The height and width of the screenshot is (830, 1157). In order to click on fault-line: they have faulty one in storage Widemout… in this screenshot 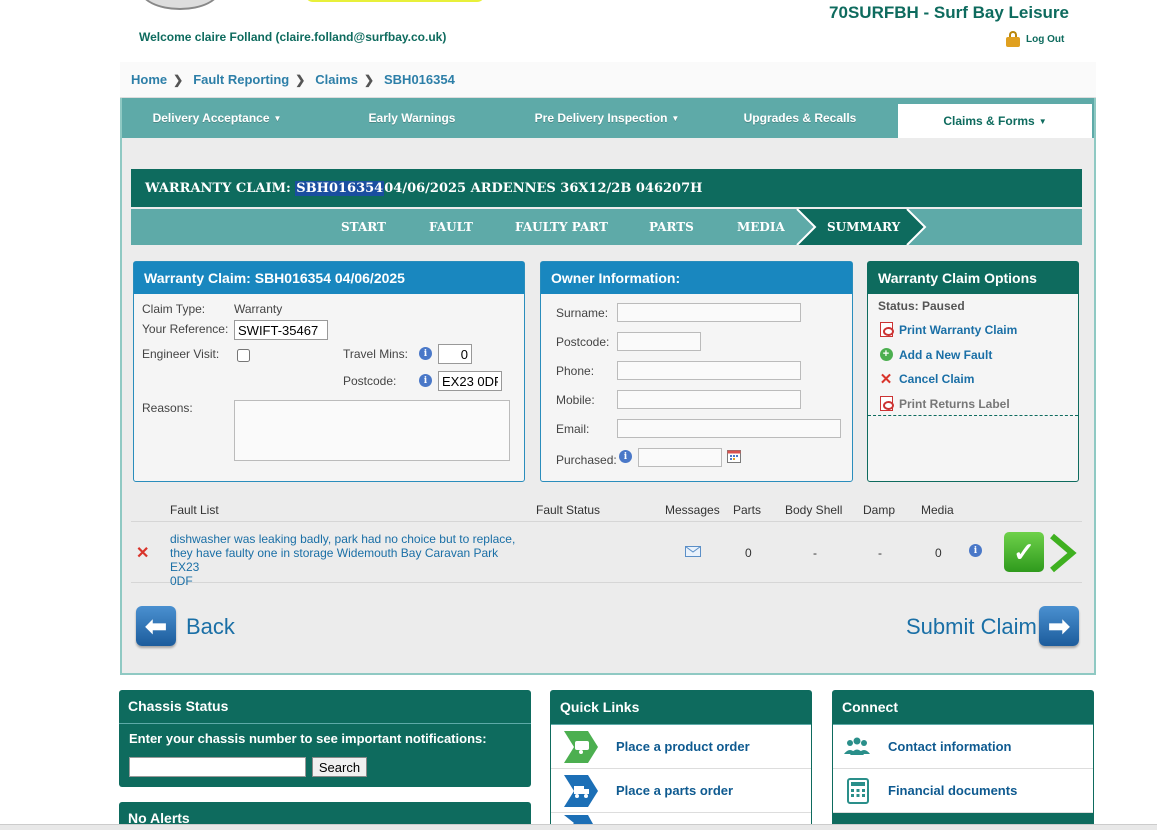, I will do `click(334, 560)`.